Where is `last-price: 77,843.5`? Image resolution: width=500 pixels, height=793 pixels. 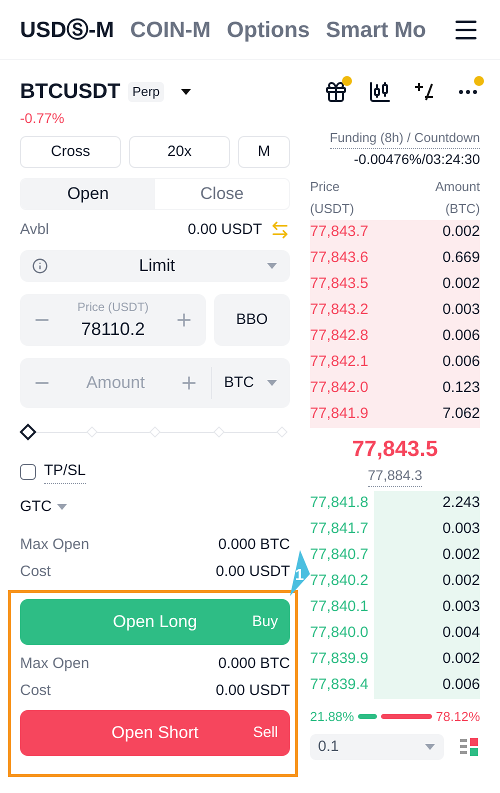
last-price: 77,843.5 is located at coordinates (395, 448).